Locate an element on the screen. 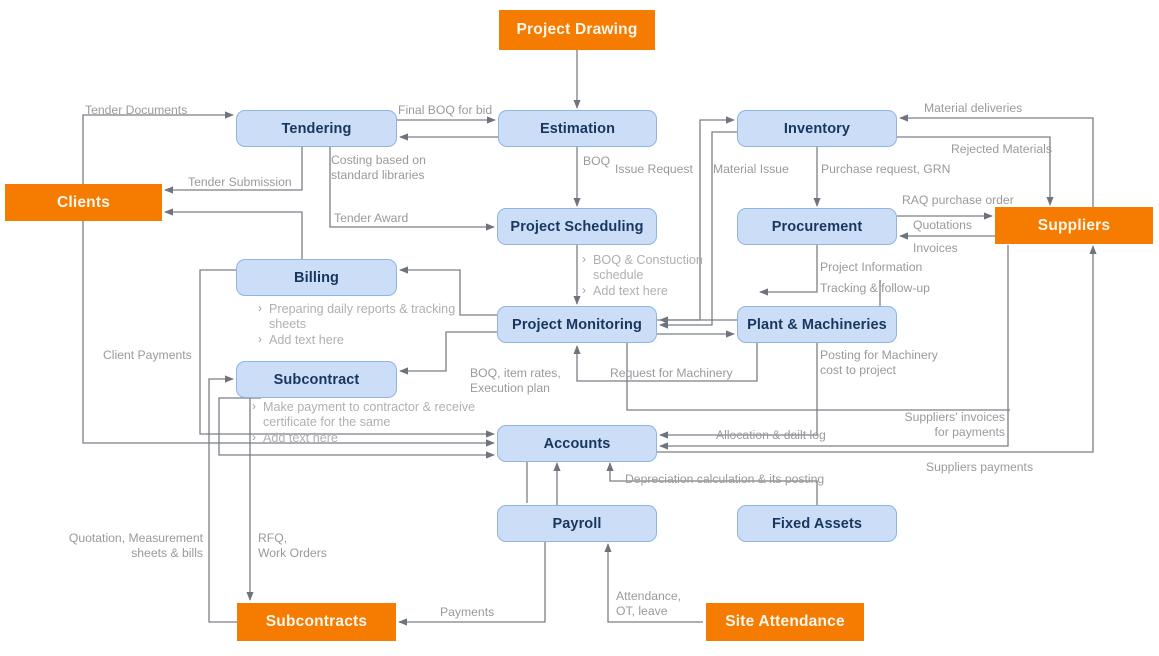  edge-label-suppliers-payments: Suppliers payments is located at coordinates (980, 467).